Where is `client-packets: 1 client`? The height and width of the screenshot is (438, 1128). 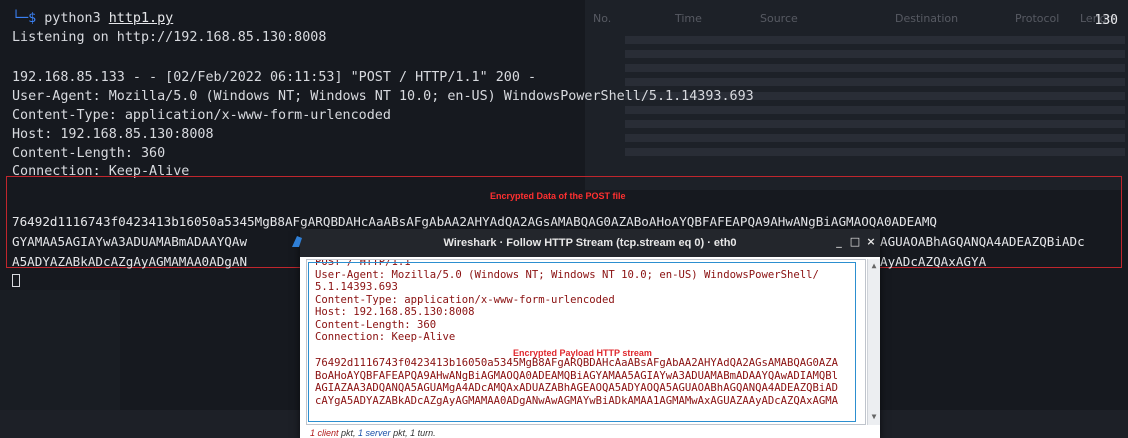 client-packets: 1 client is located at coordinates (324, 433).